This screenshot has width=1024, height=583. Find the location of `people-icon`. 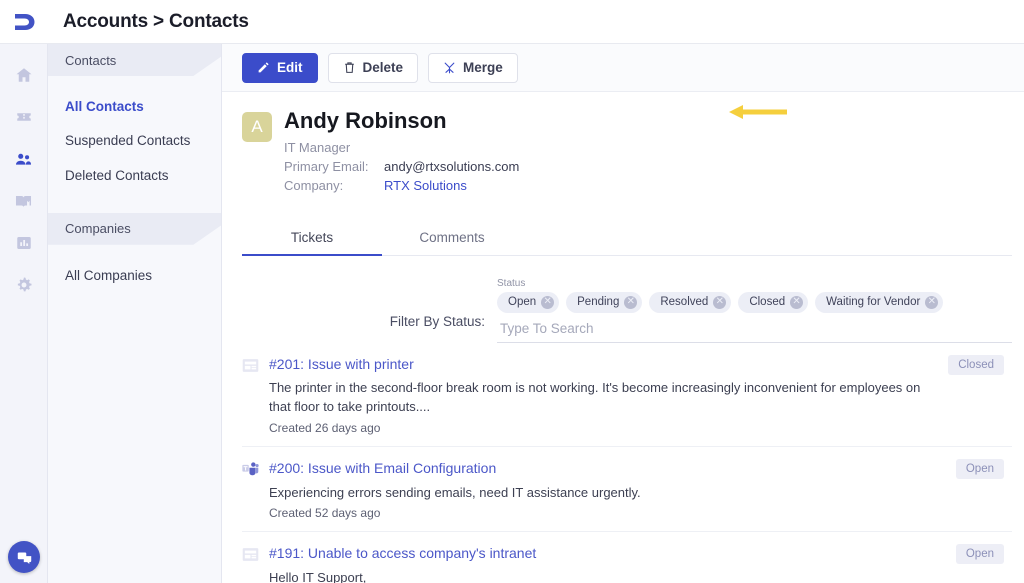

people-icon is located at coordinates (23, 159).